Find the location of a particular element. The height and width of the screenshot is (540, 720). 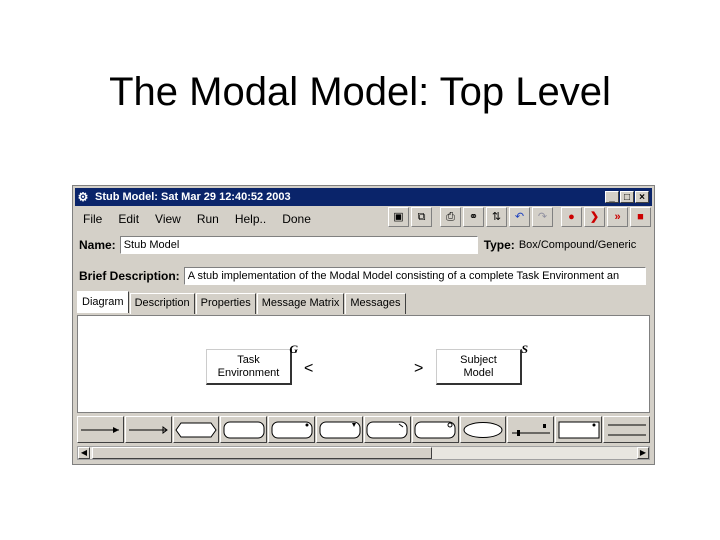

rounded-box-dot-tool-icon is located at coordinates (292, 429).